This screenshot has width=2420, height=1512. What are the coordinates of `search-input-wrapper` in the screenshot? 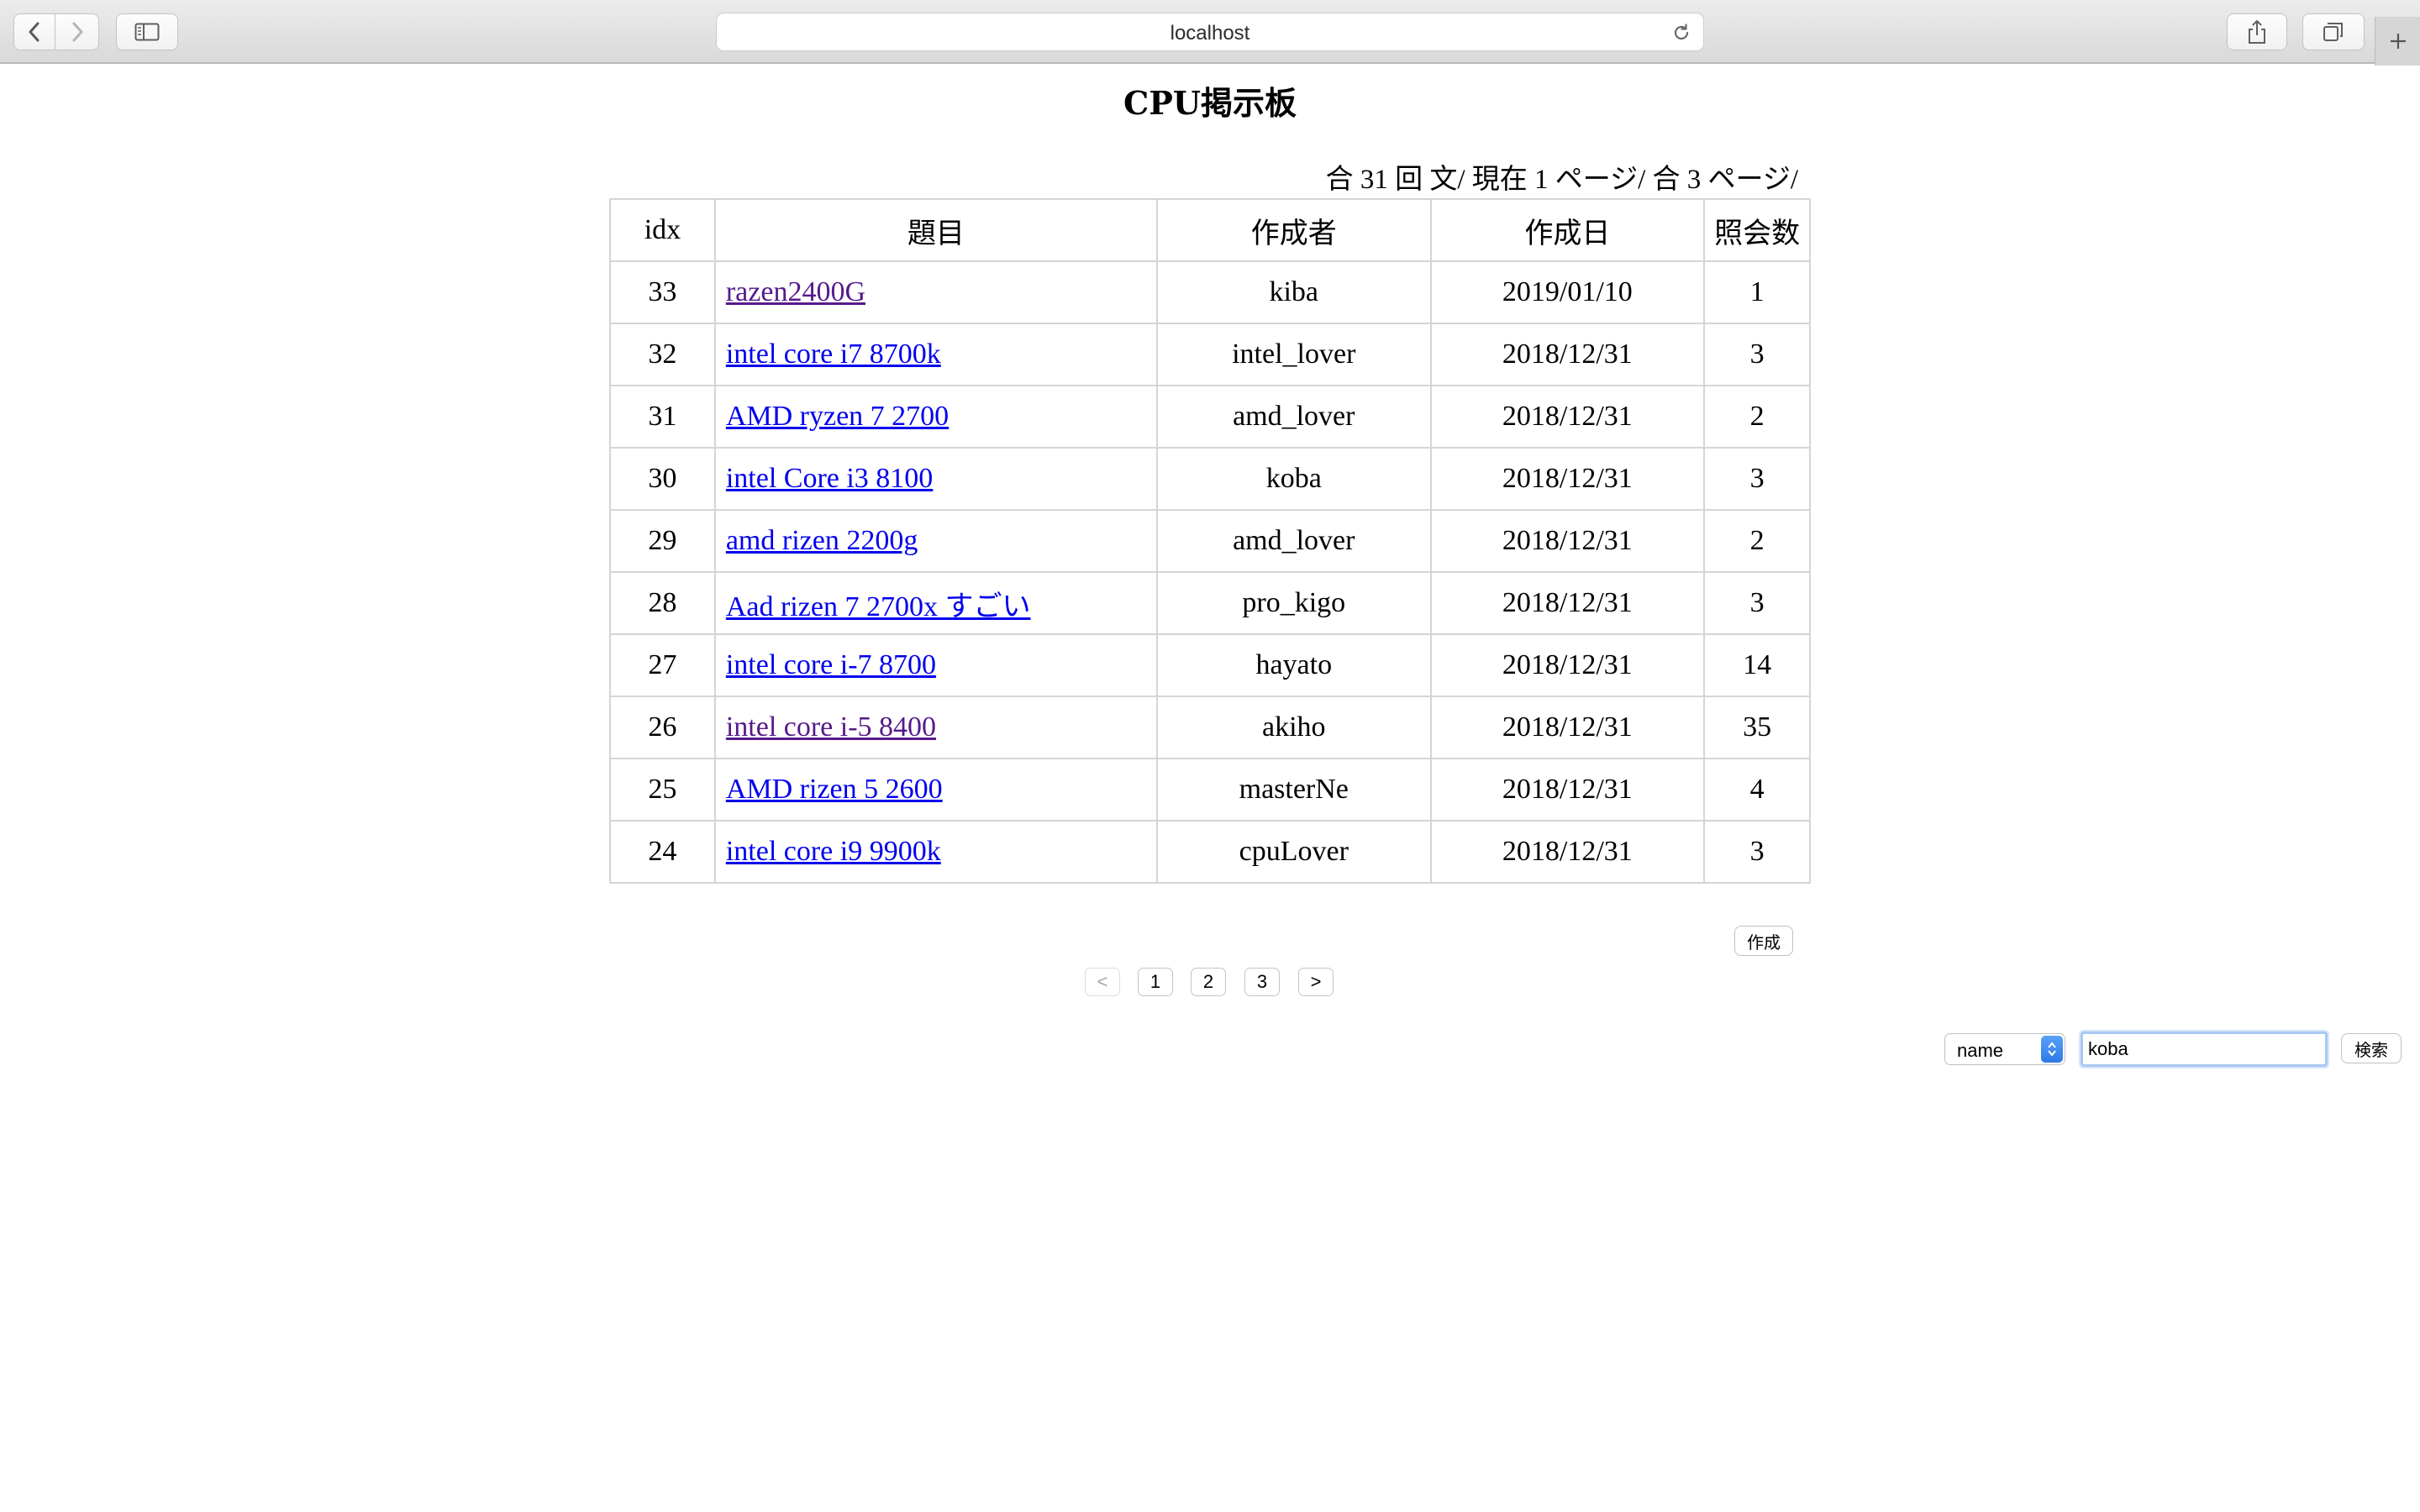 It's located at (2205, 1049).